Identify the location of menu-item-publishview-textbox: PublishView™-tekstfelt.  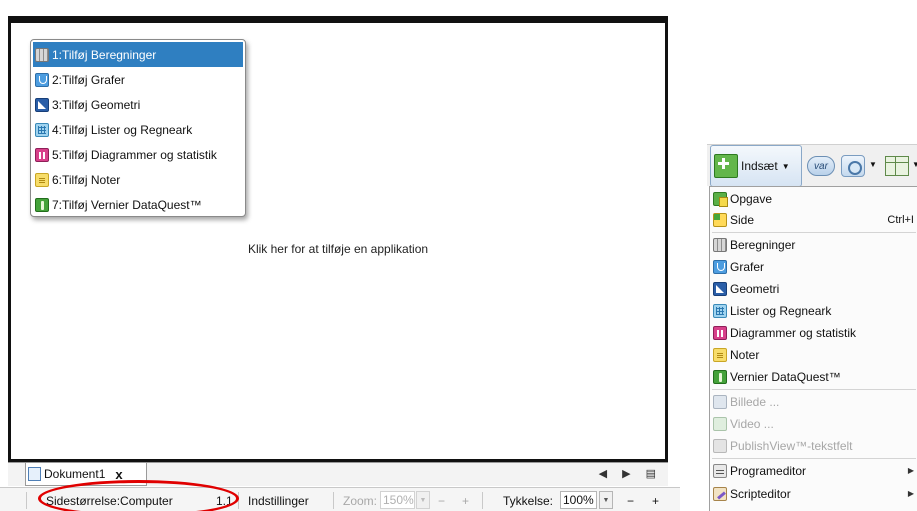
(813, 445).